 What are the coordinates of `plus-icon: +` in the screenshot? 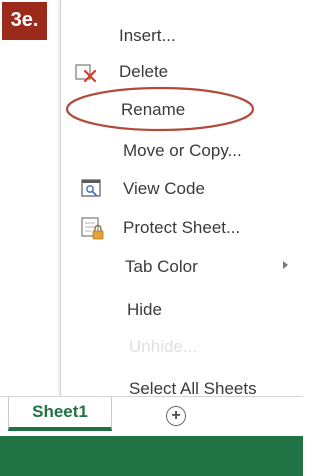 It's located at (176, 415).